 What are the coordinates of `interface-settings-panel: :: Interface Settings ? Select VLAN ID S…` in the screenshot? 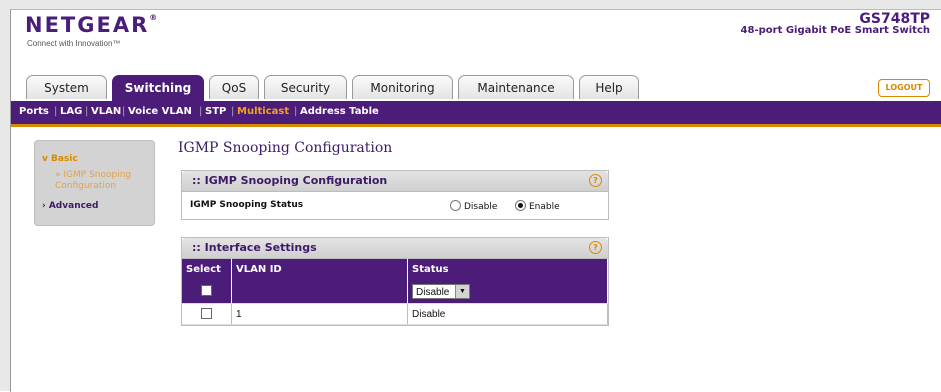 It's located at (395, 281).